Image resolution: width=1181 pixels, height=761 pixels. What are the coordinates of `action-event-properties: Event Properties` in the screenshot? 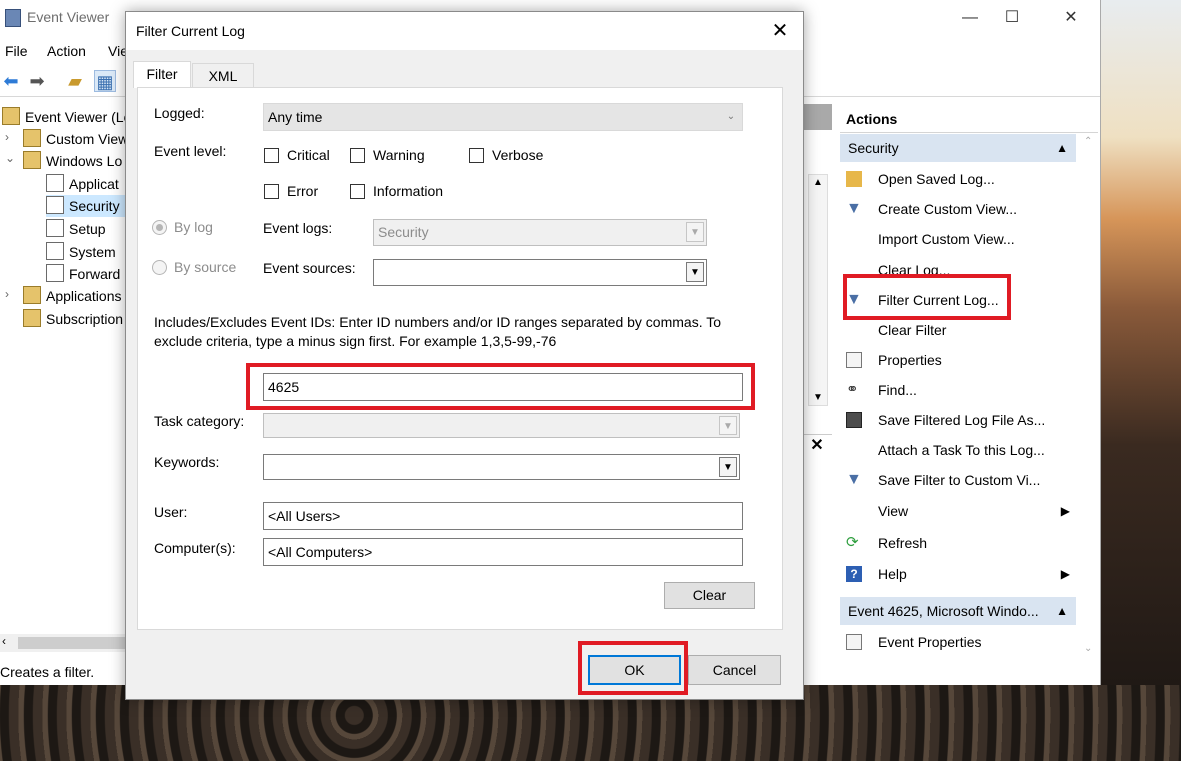 It's located at (958, 642).